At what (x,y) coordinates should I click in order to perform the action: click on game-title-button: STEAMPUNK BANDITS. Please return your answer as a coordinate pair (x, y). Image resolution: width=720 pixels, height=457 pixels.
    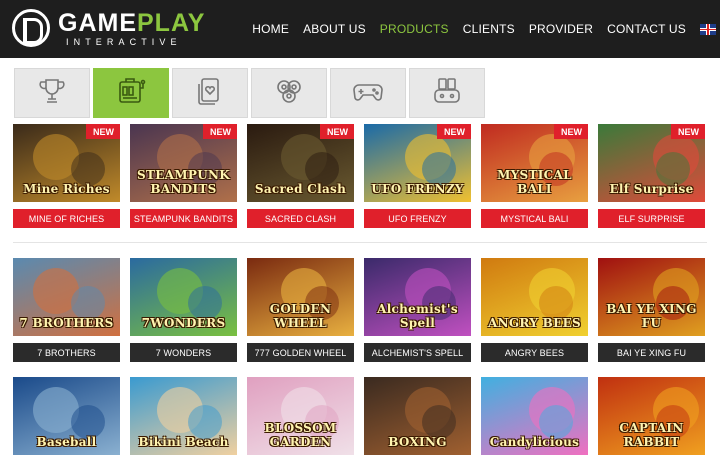
    Looking at the image, I should click on (183, 218).